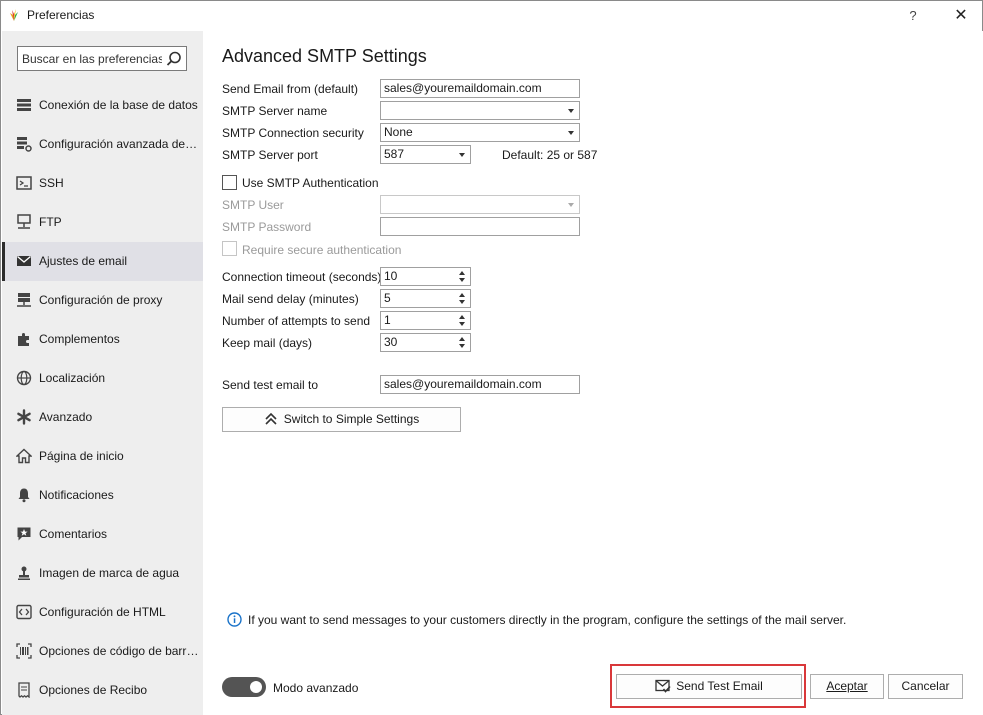 This screenshot has width=983, height=715. Describe the element at coordinates (102, 417) in the screenshot. I see `sidebar-item-advanced: Avanzado` at that location.